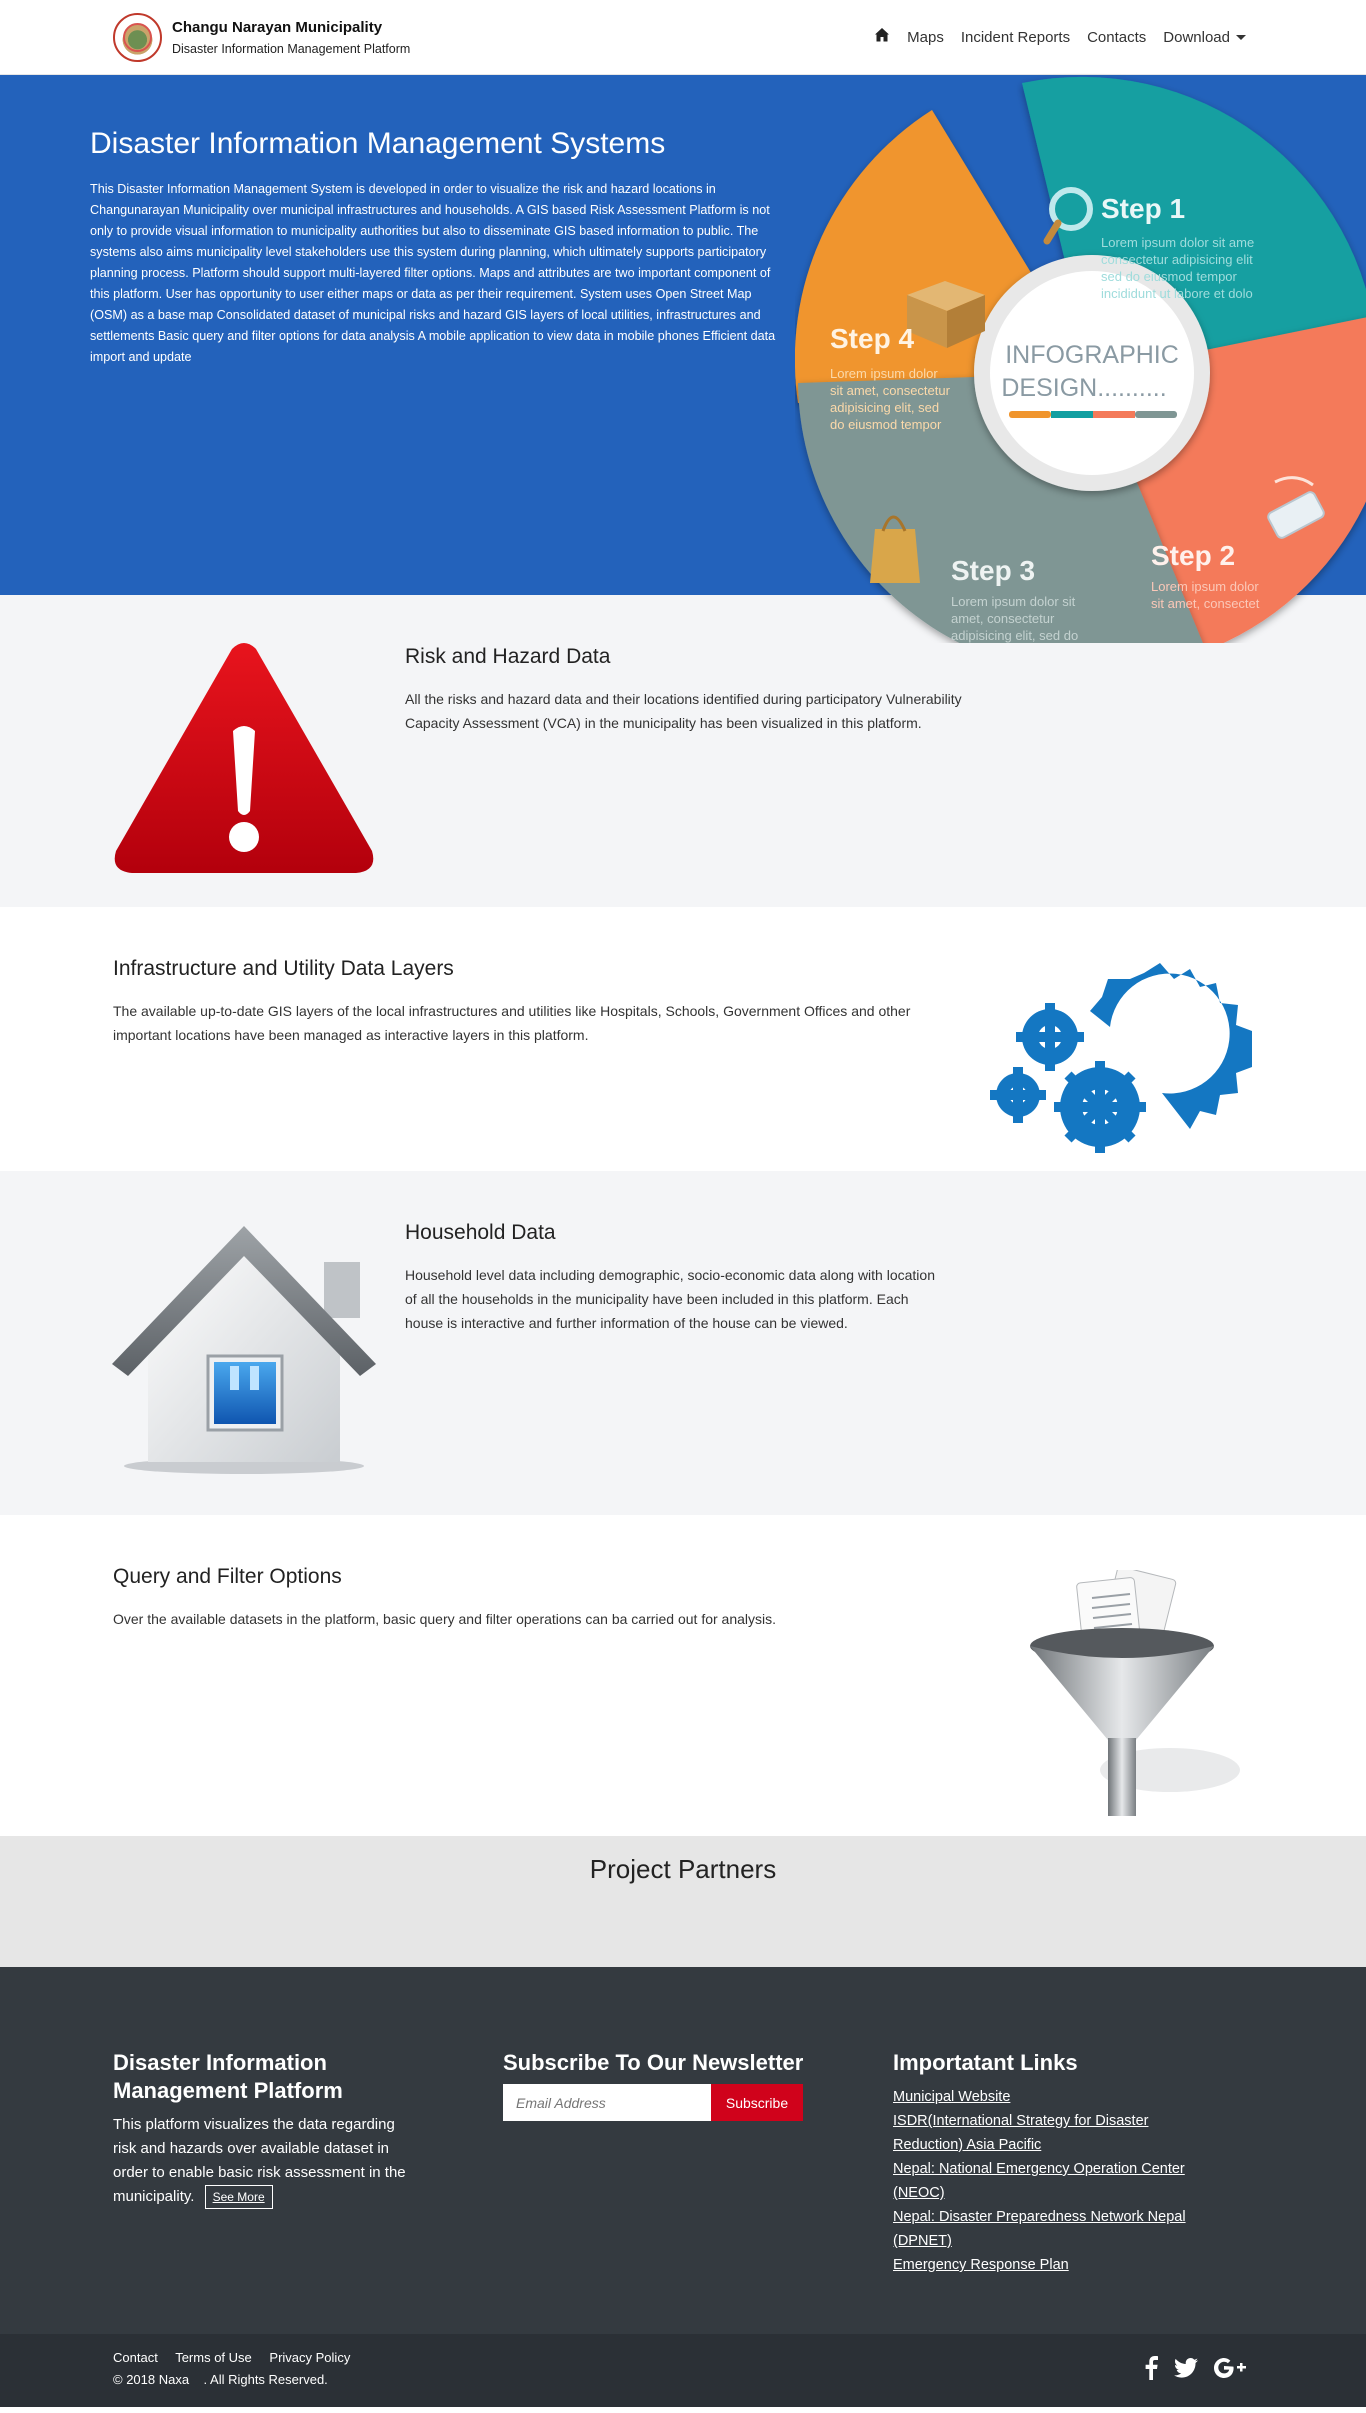  I want to click on email-input, so click(607, 2102).